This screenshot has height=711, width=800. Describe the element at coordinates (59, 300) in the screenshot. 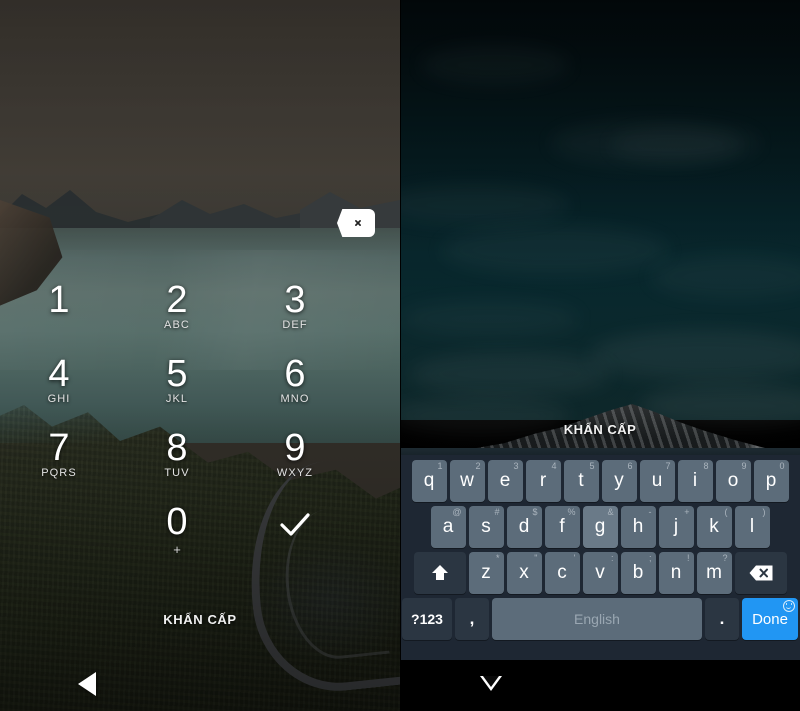

I see `pin-digit: 1` at that location.